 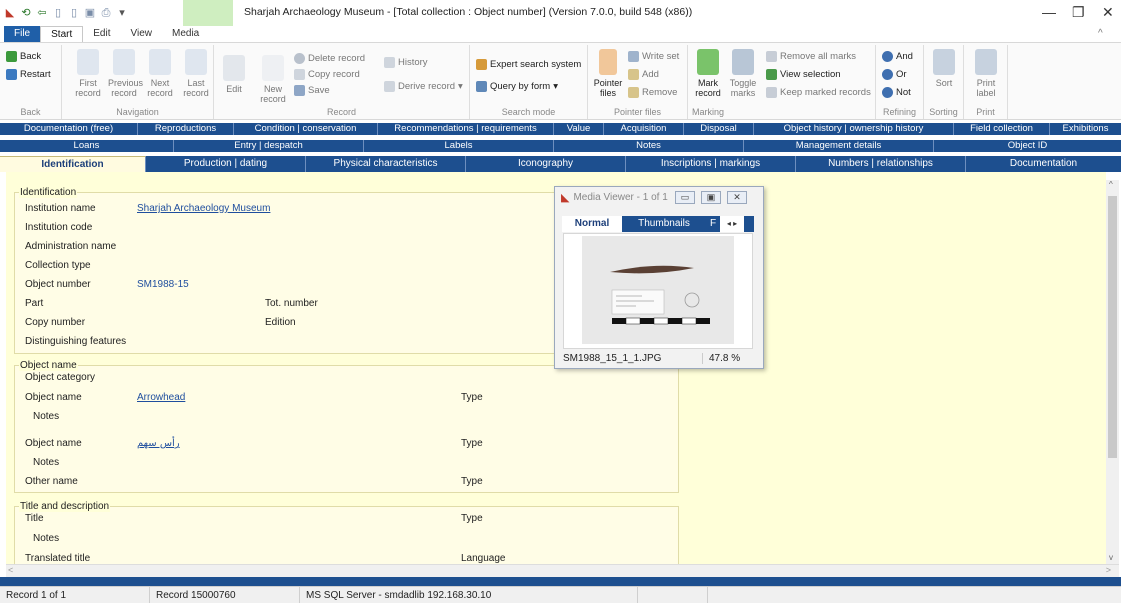 I want to click on horizontal-scrollbar: < >, so click(x=562, y=570).